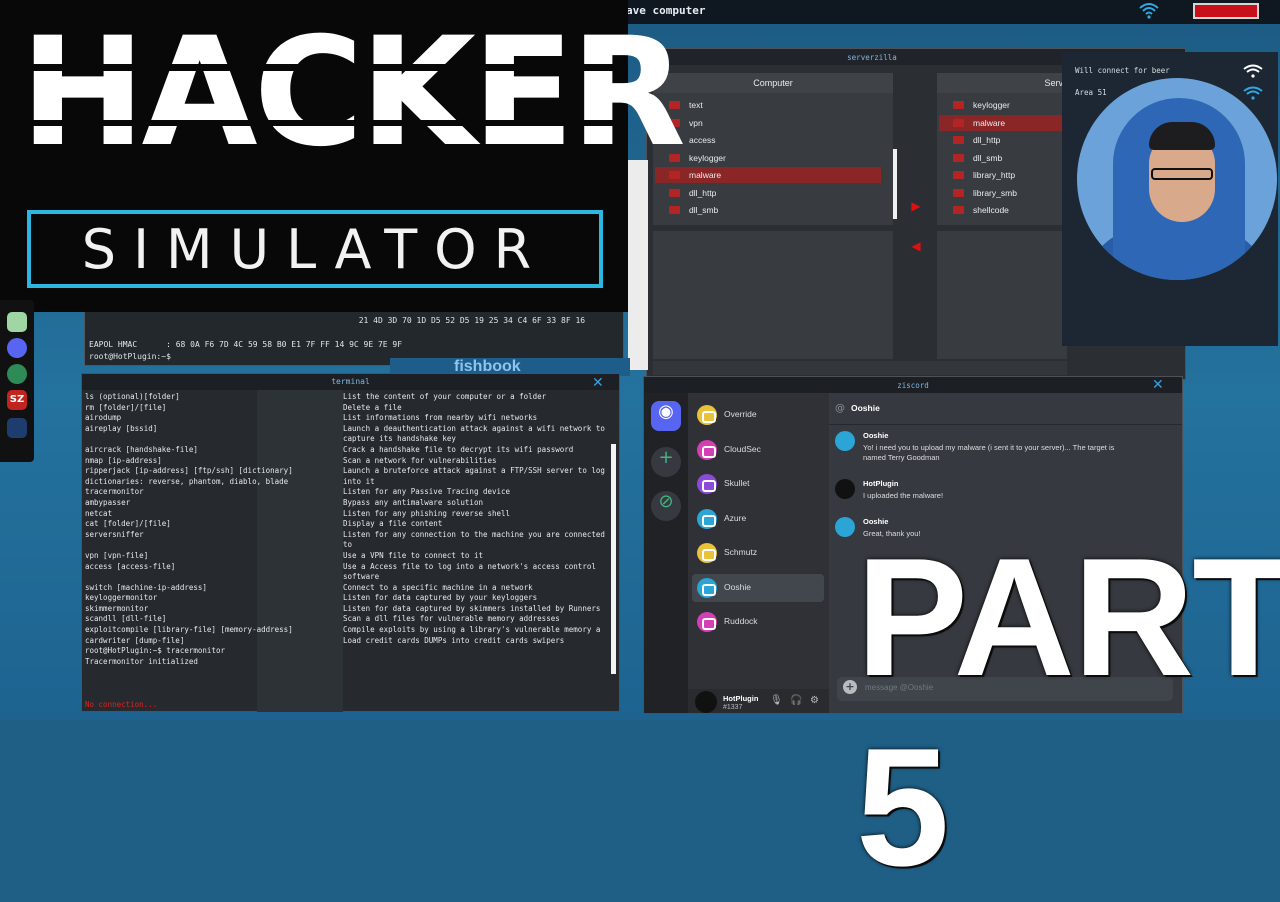  Describe the element at coordinates (427, 492) in the screenshot. I see `terminal-command-description: Listen for any Passive Tracing device` at that location.